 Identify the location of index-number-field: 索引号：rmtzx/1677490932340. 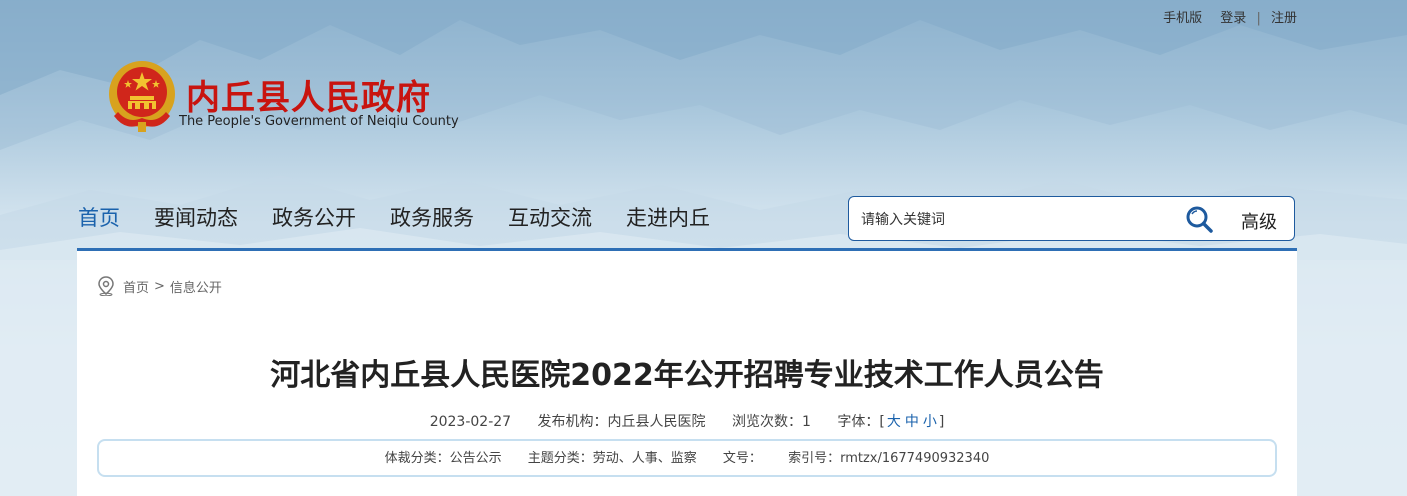
(889, 458).